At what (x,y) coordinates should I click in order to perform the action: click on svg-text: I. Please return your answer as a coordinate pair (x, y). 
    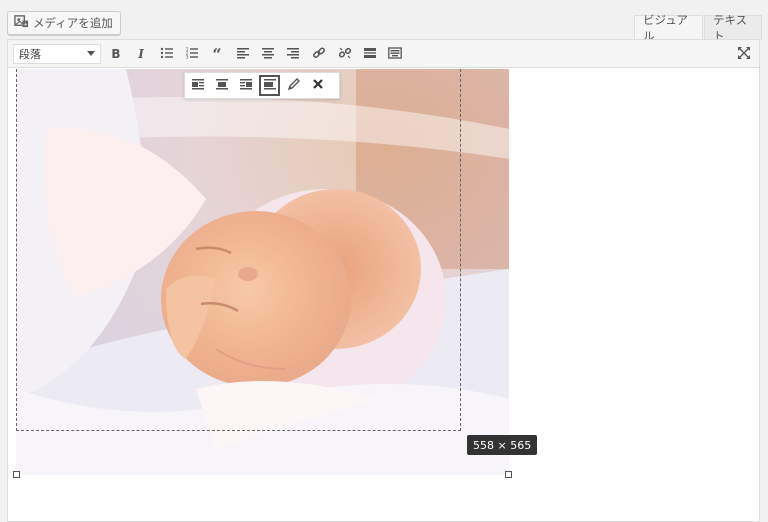
    Looking at the image, I should click on (140, 53).